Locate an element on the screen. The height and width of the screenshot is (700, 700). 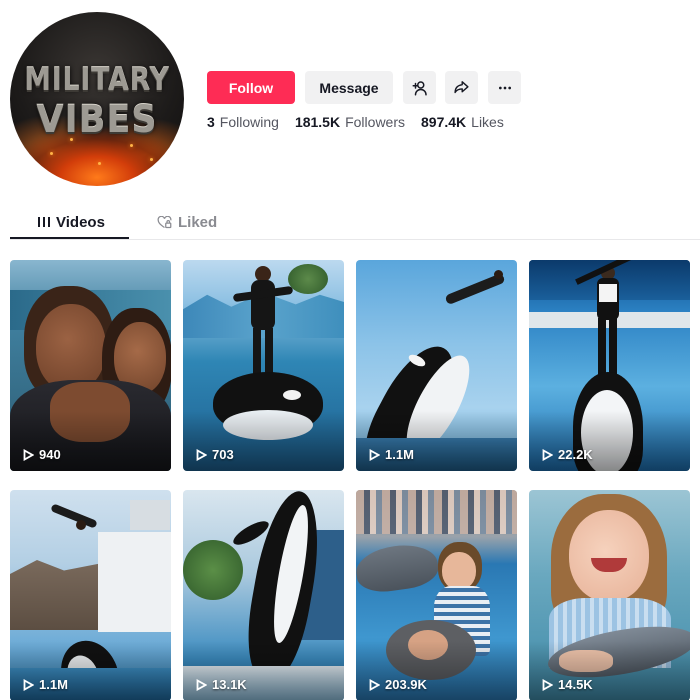
follow-label: Follow is located at coordinates (251, 87).